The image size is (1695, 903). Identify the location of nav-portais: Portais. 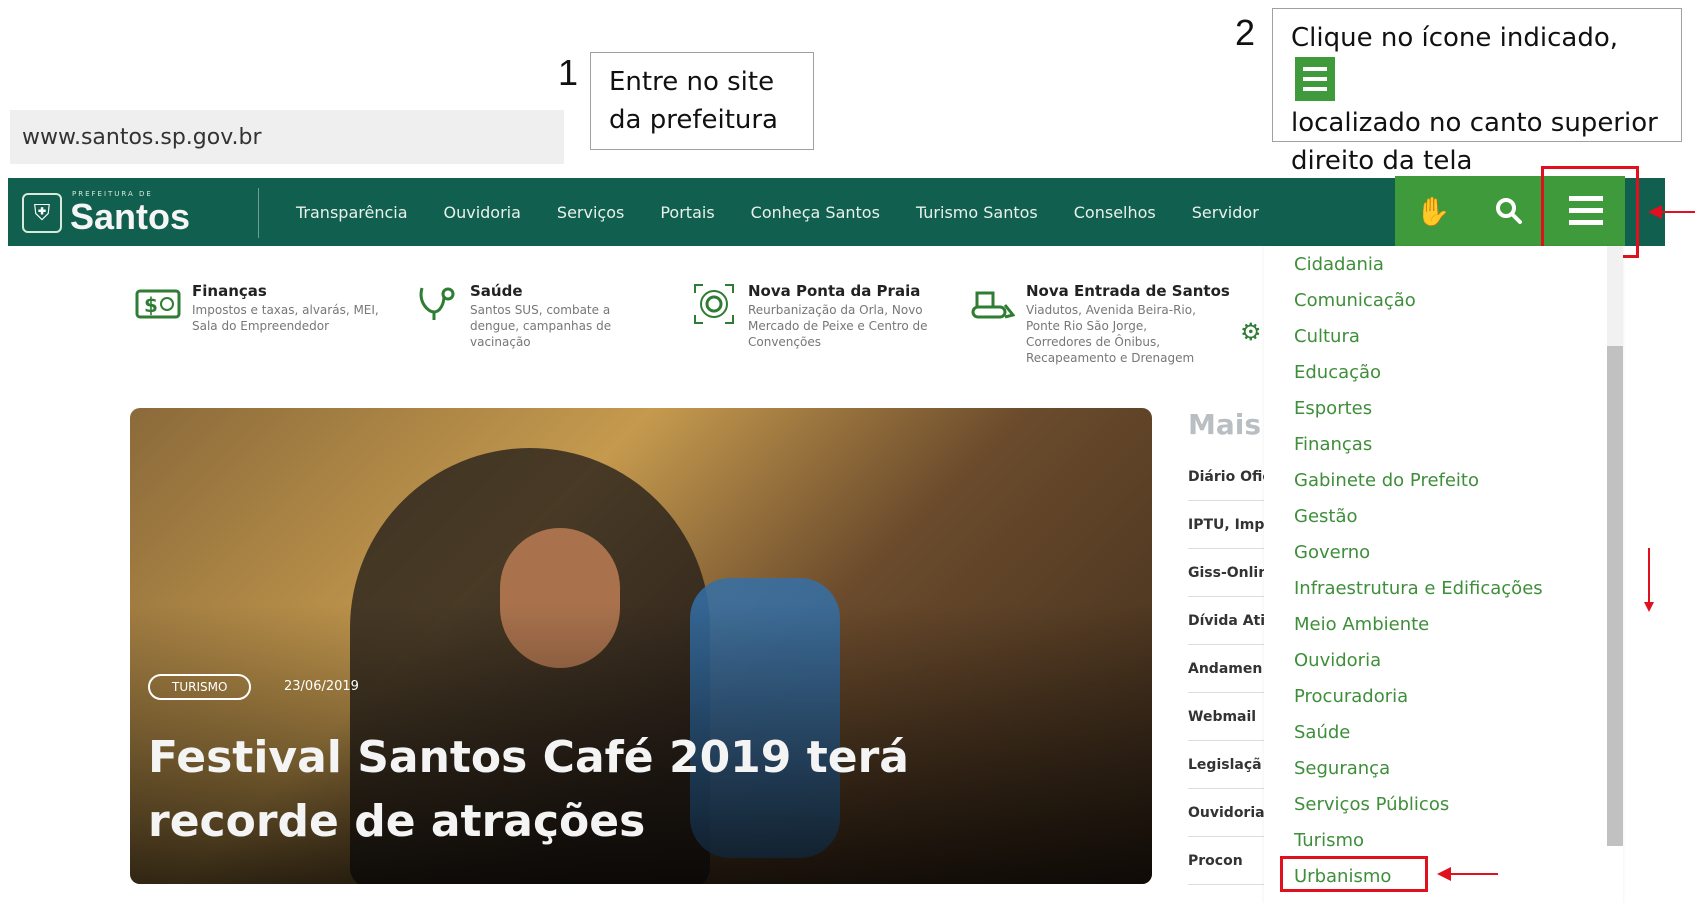
(687, 212).